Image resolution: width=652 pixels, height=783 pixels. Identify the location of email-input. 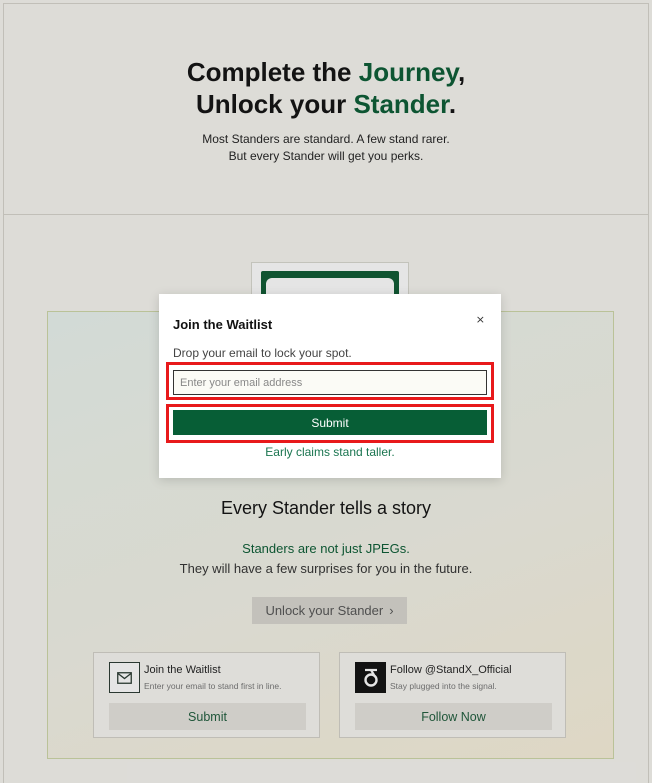
(330, 382).